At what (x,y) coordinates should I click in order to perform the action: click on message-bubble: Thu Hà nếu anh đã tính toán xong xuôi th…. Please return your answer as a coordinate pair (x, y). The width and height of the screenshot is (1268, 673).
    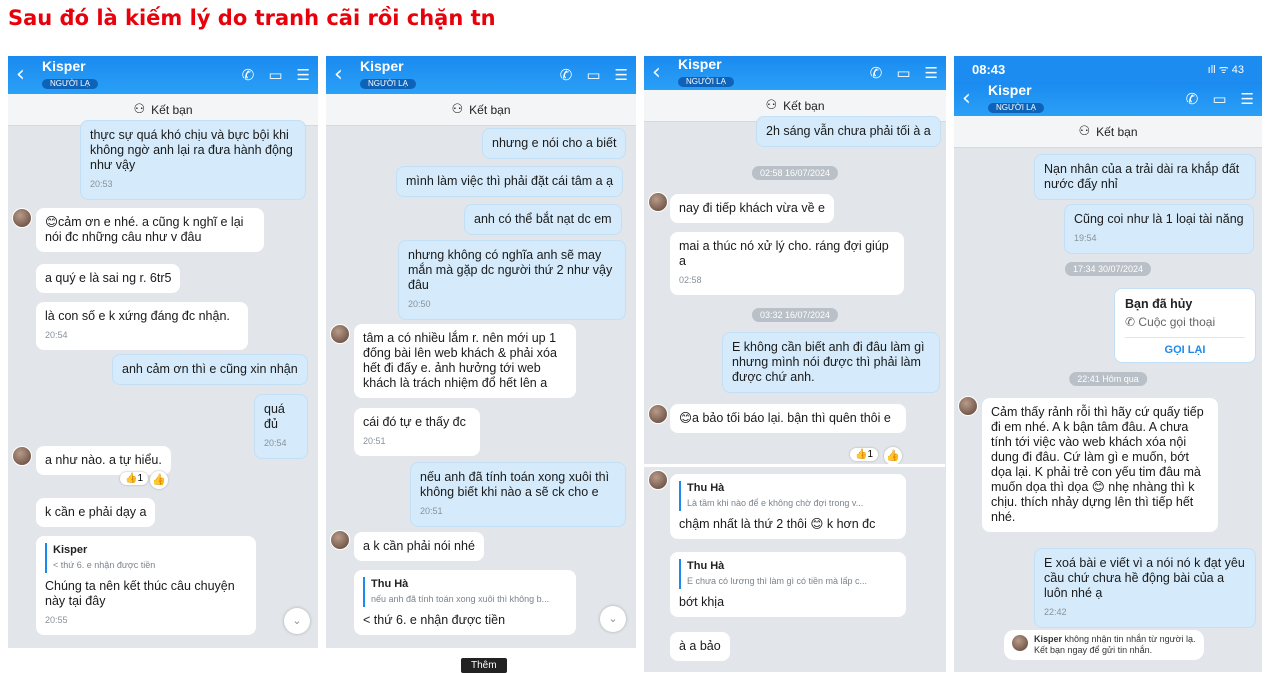
    Looking at the image, I should click on (465, 602).